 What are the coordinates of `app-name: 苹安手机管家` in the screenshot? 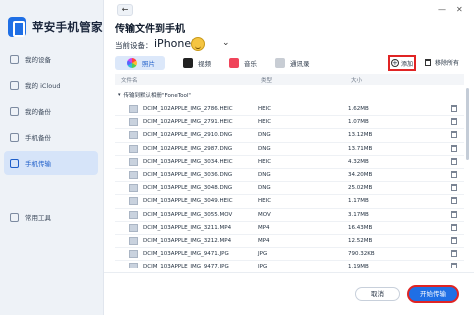 It's located at (67, 27).